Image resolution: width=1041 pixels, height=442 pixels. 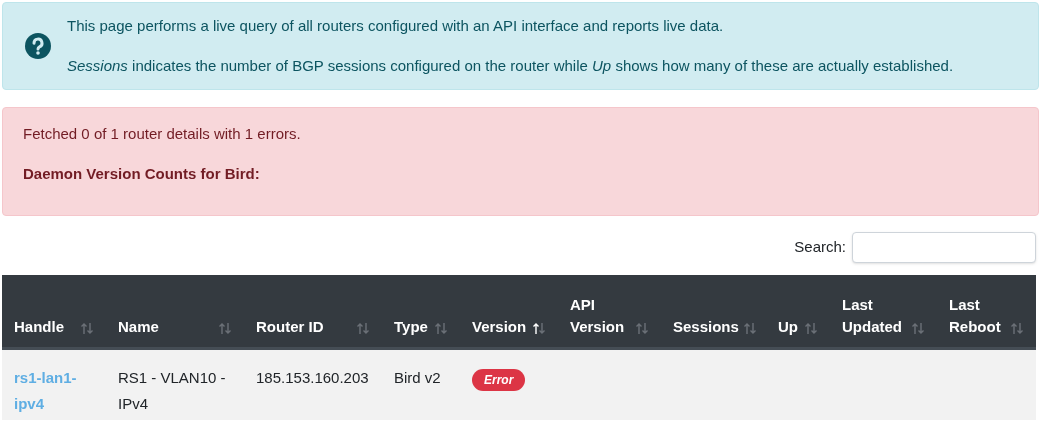 I want to click on info-text: Sessions indicates the number of BGP sessions configured on the router while Up shows how many of these are actually established., so click(x=510, y=65).